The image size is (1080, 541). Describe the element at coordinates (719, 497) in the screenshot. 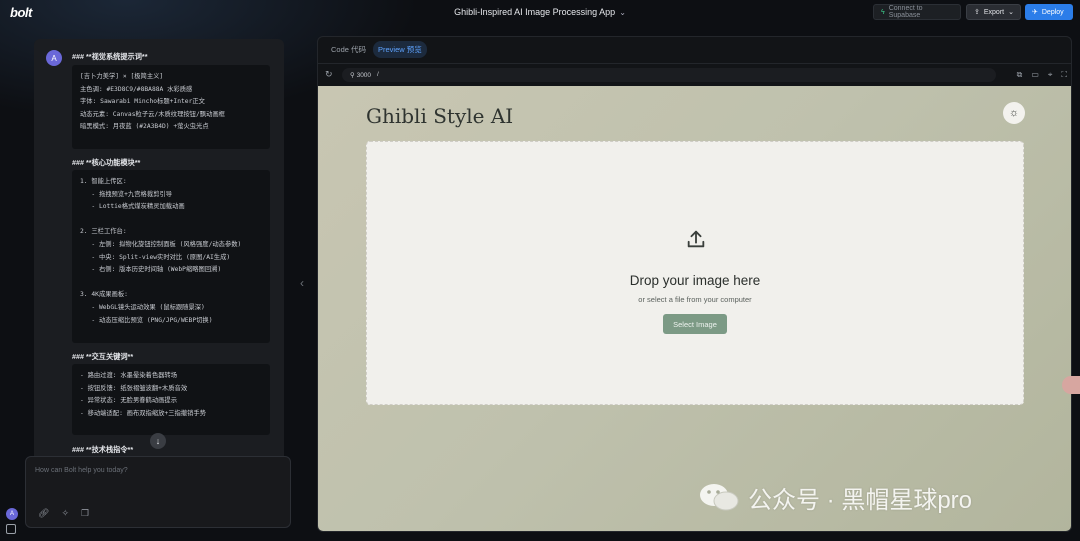

I see `wechat-icon` at that location.